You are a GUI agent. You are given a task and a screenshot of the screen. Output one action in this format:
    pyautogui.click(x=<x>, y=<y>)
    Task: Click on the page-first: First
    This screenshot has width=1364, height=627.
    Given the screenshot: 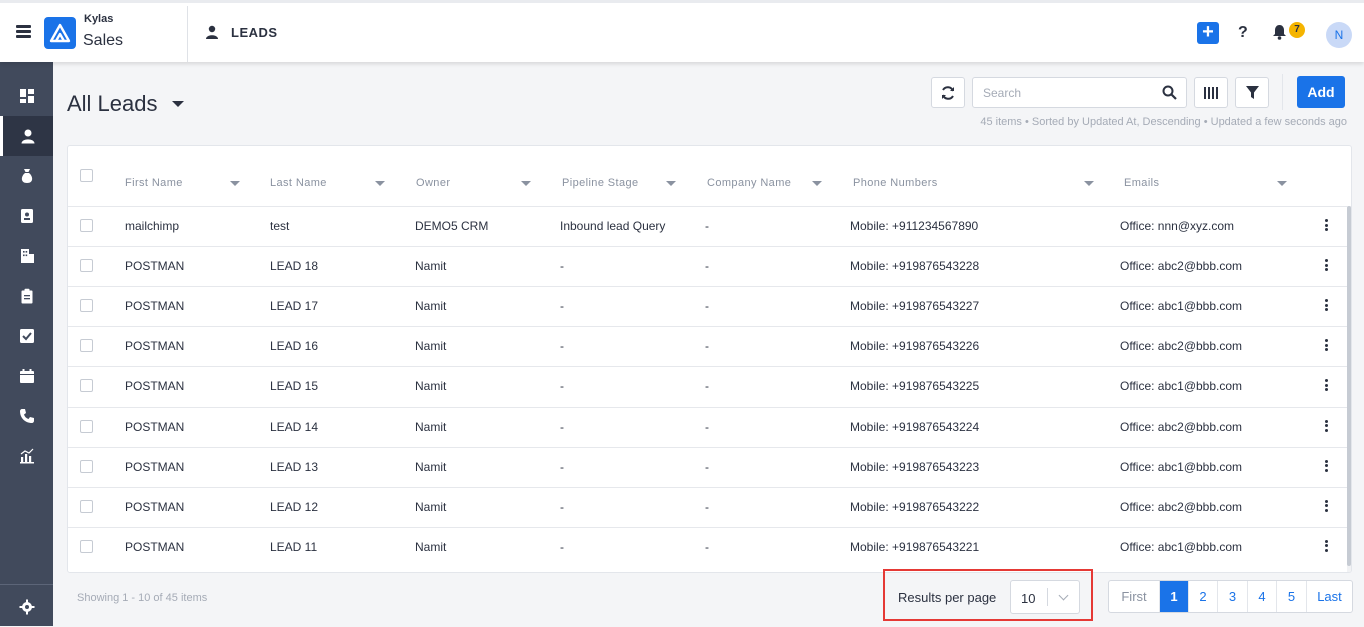 What is the action you would take?
    pyautogui.click(x=1134, y=596)
    